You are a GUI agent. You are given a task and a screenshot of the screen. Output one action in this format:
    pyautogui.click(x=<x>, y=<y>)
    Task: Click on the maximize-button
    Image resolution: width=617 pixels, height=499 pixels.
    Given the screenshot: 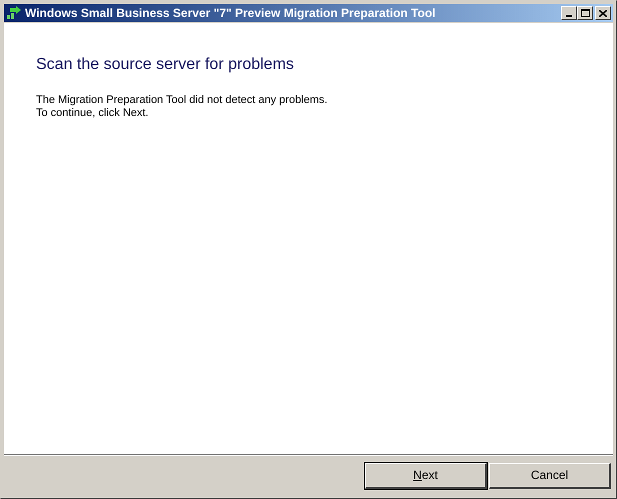 What is the action you would take?
    pyautogui.click(x=585, y=13)
    